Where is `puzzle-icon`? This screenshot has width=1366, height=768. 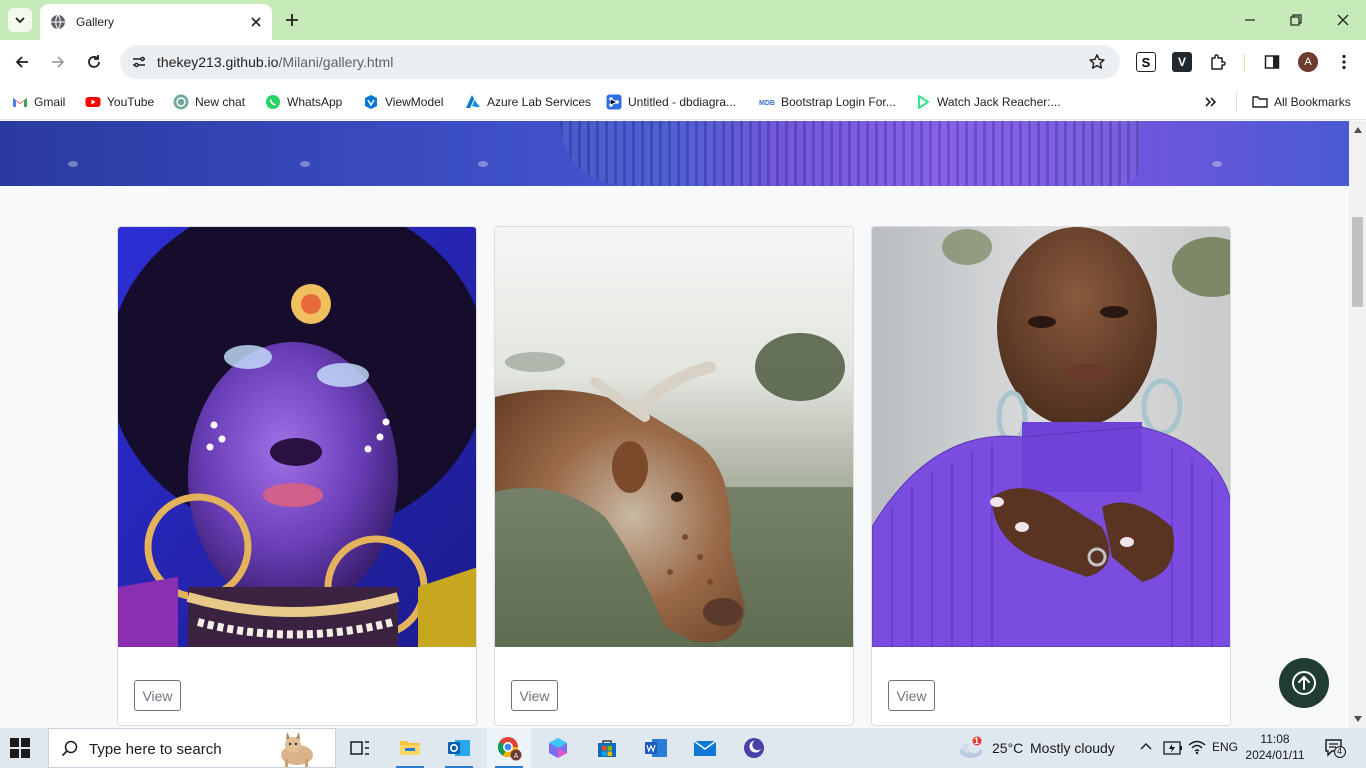
puzzle-icon is located at coordinates (1218, 62).